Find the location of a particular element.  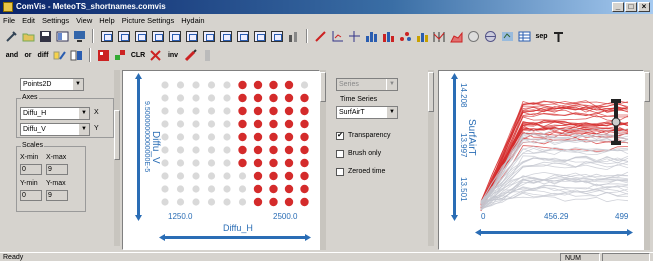

and-button: and is located at coordinates (12, 55).